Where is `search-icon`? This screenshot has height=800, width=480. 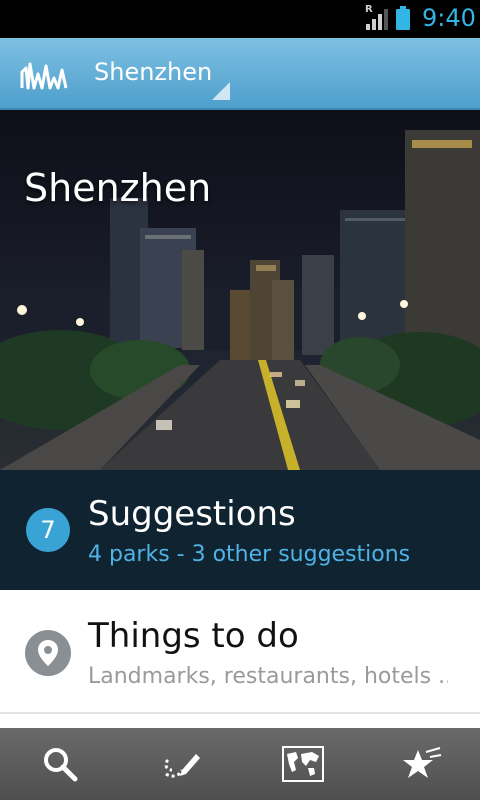
search-icon is located at coordinates (61, 765).